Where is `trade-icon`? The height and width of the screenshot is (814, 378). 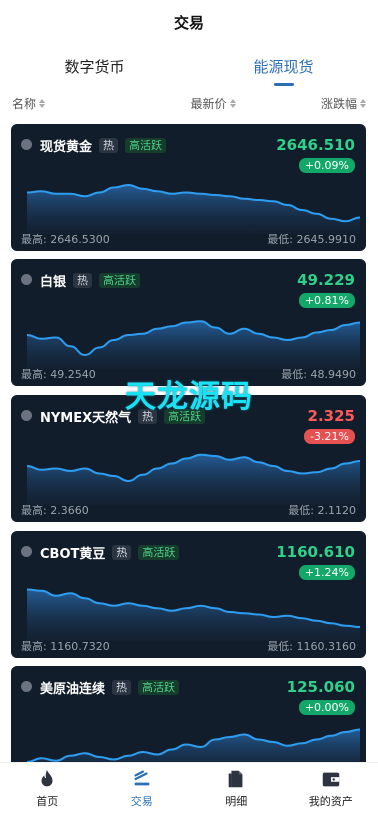
trade-icon is located at coordinates (142, 778).